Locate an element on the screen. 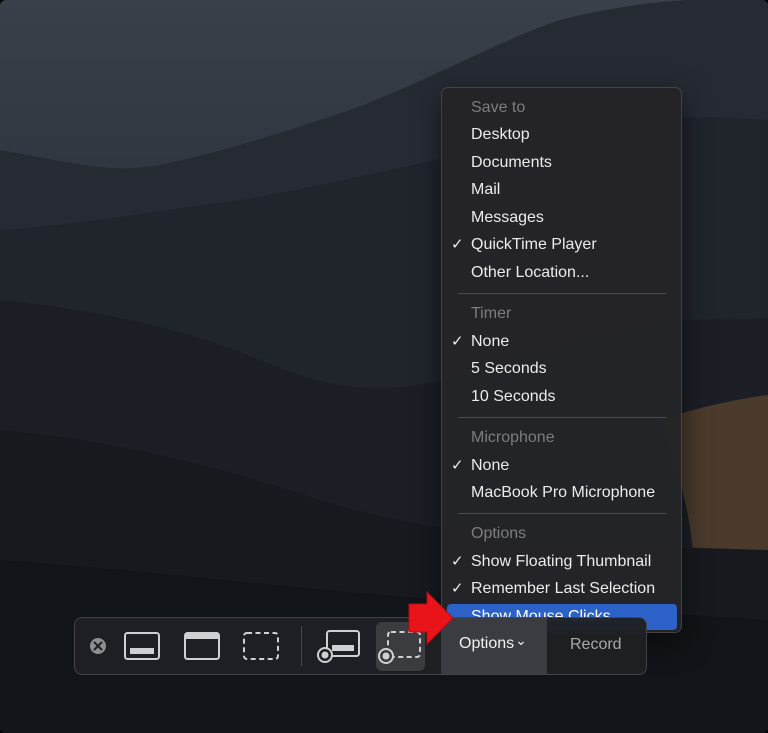  menu-header-microphone: Microphone is located at coordinates (513, 437).